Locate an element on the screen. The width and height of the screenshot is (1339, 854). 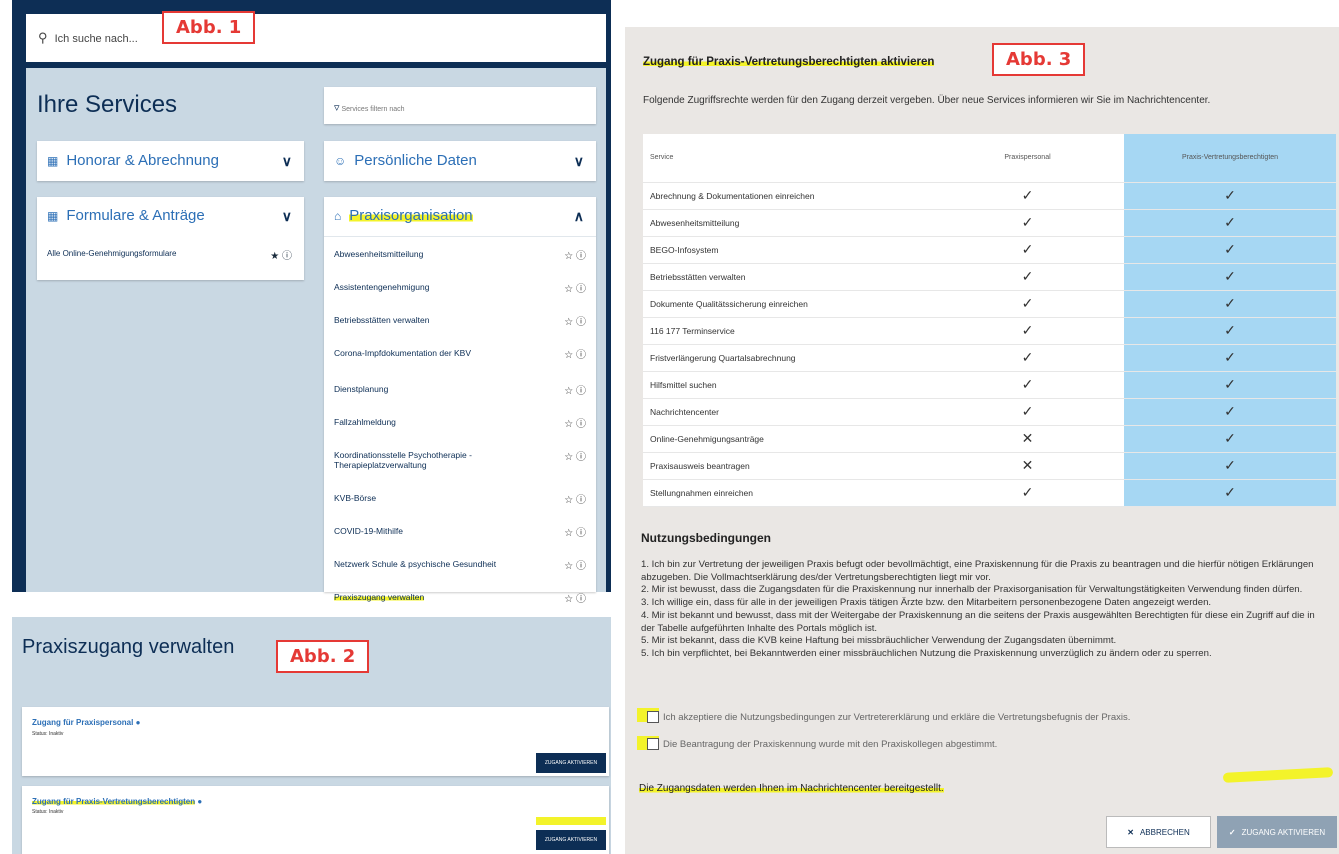
table-row: Abwesenheitsmitteilung ✓ ✓ is located at coordinates (989, 223).